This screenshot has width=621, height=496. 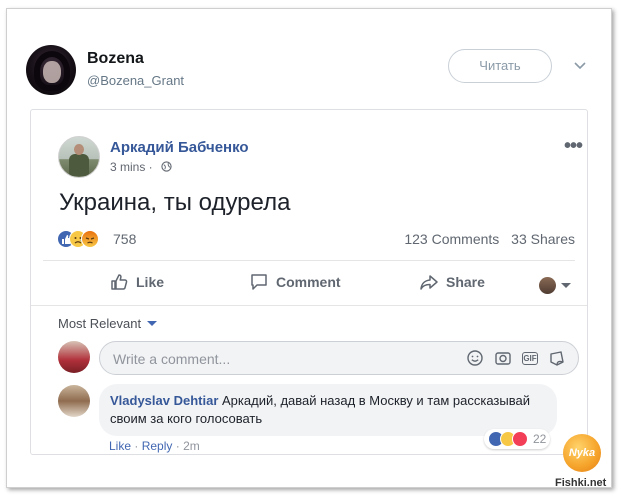 I want to click on comment-like-link: Like, so click(x=120, y=446).